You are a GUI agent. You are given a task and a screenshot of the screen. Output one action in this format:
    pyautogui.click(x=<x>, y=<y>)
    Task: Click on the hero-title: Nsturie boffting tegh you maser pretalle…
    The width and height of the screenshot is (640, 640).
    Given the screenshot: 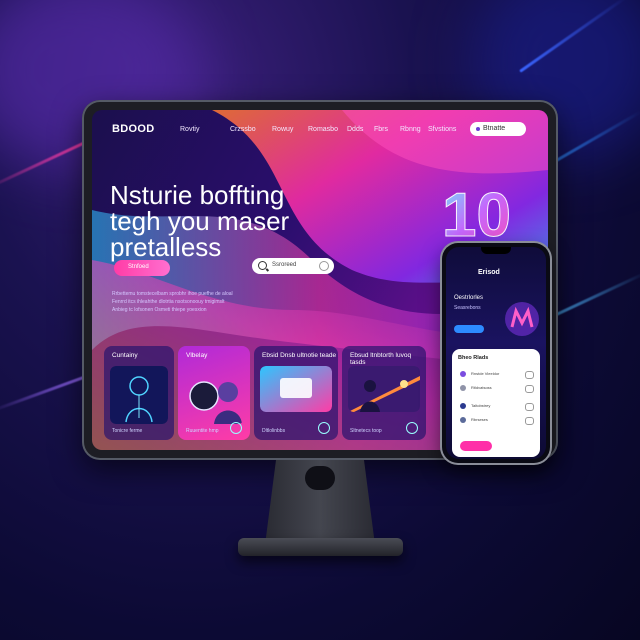 What is the action you would take?
    pyautogui.click(x=260, y=221)
    